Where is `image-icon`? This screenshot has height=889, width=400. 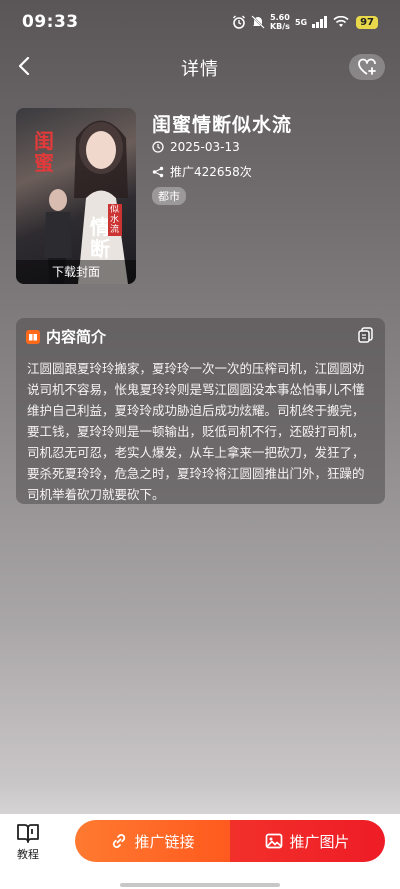 image-icon is located at coordinates (274, 841).